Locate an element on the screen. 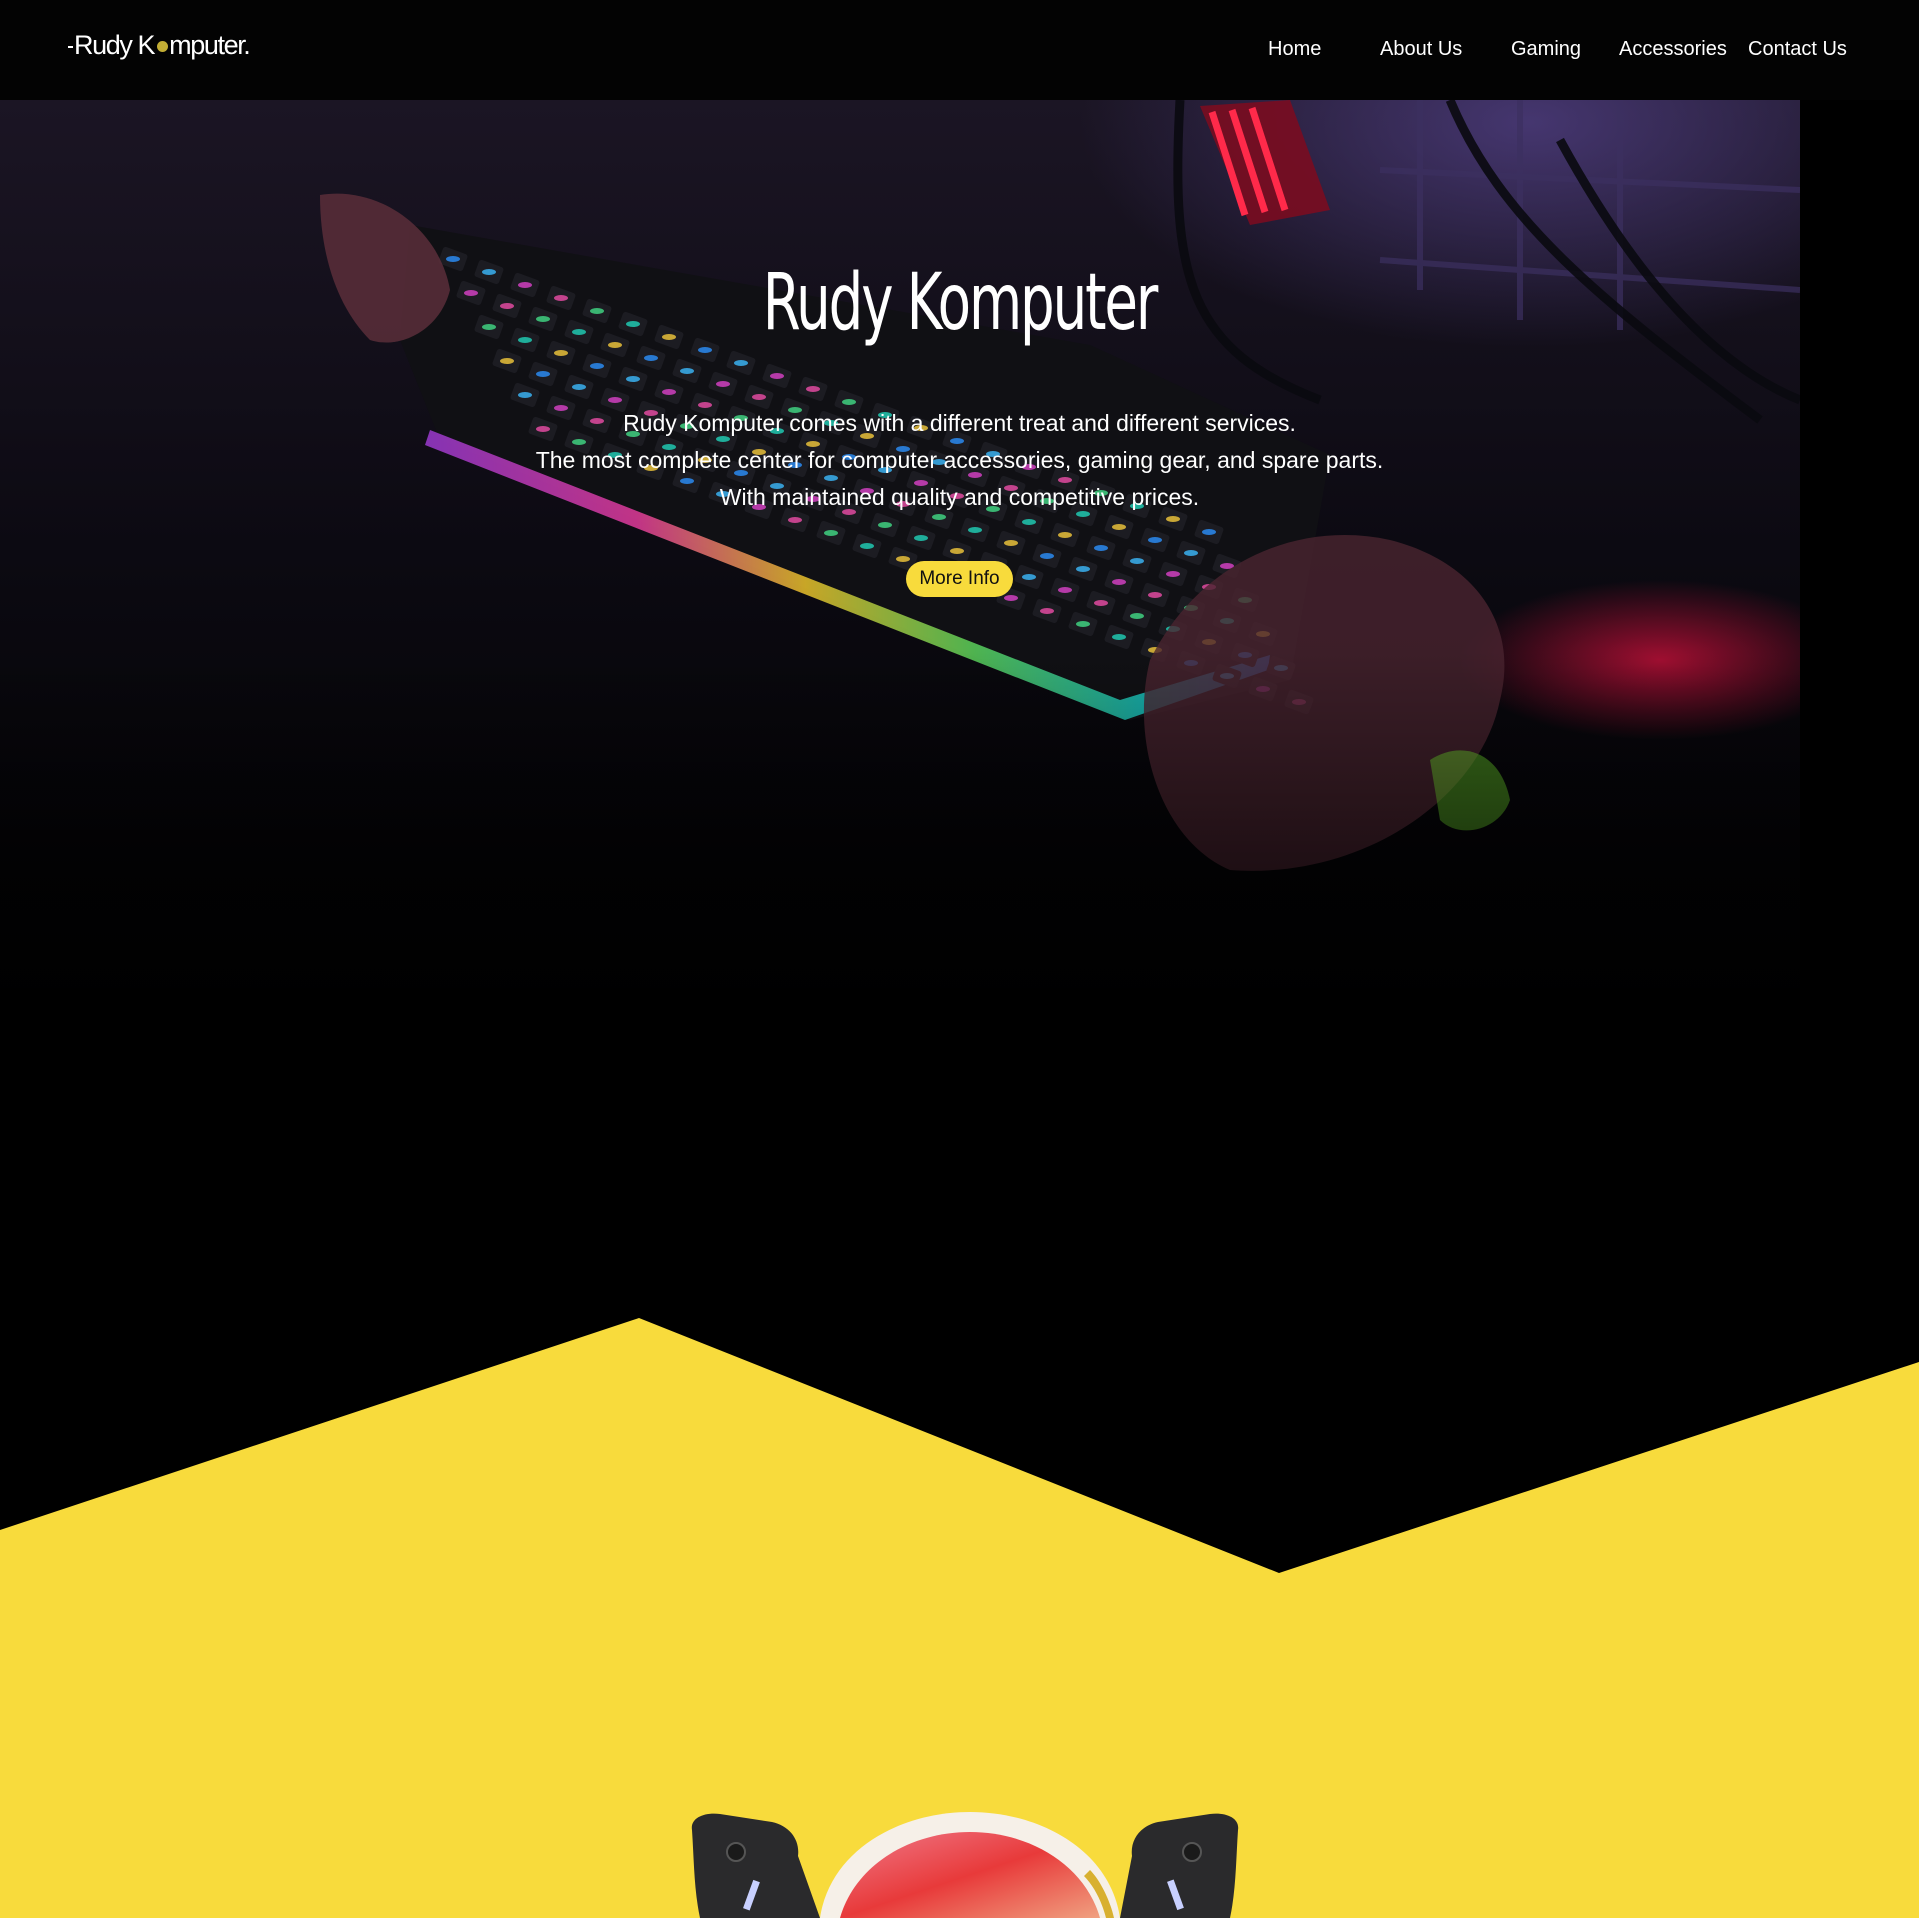  site-logo: Rudy K mputer. is located at coordinates (159, 45).